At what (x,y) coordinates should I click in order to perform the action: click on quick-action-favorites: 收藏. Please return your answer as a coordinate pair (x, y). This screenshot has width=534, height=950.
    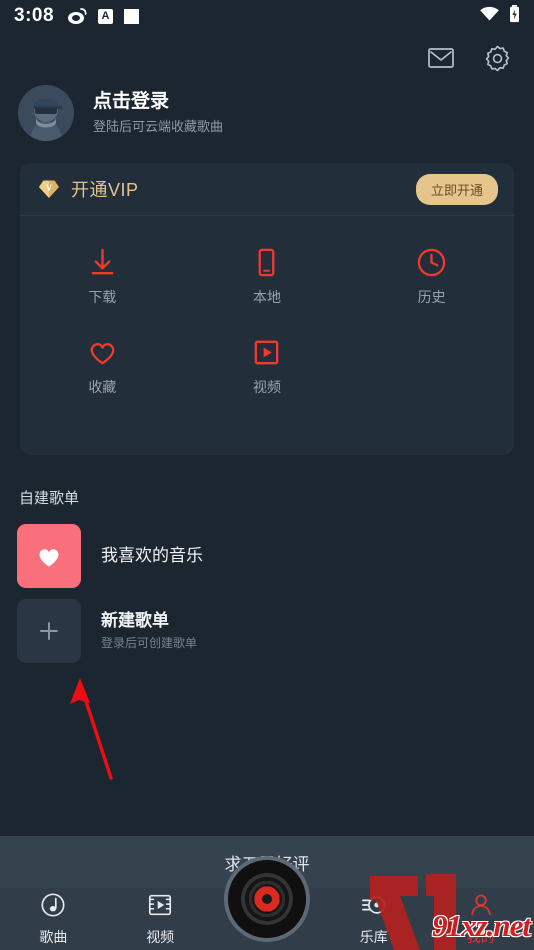
    Looking at the image, I should click on (102, 365).